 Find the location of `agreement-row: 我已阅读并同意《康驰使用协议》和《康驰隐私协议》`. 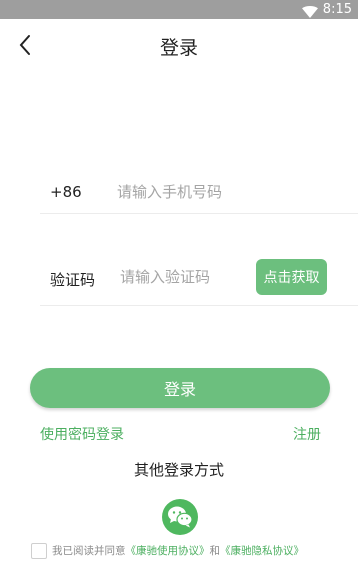

agreement-row: 我已阅读并同意《康驰使用协议》和《康驰隐私协议》 is located at coordinates (194, 551).